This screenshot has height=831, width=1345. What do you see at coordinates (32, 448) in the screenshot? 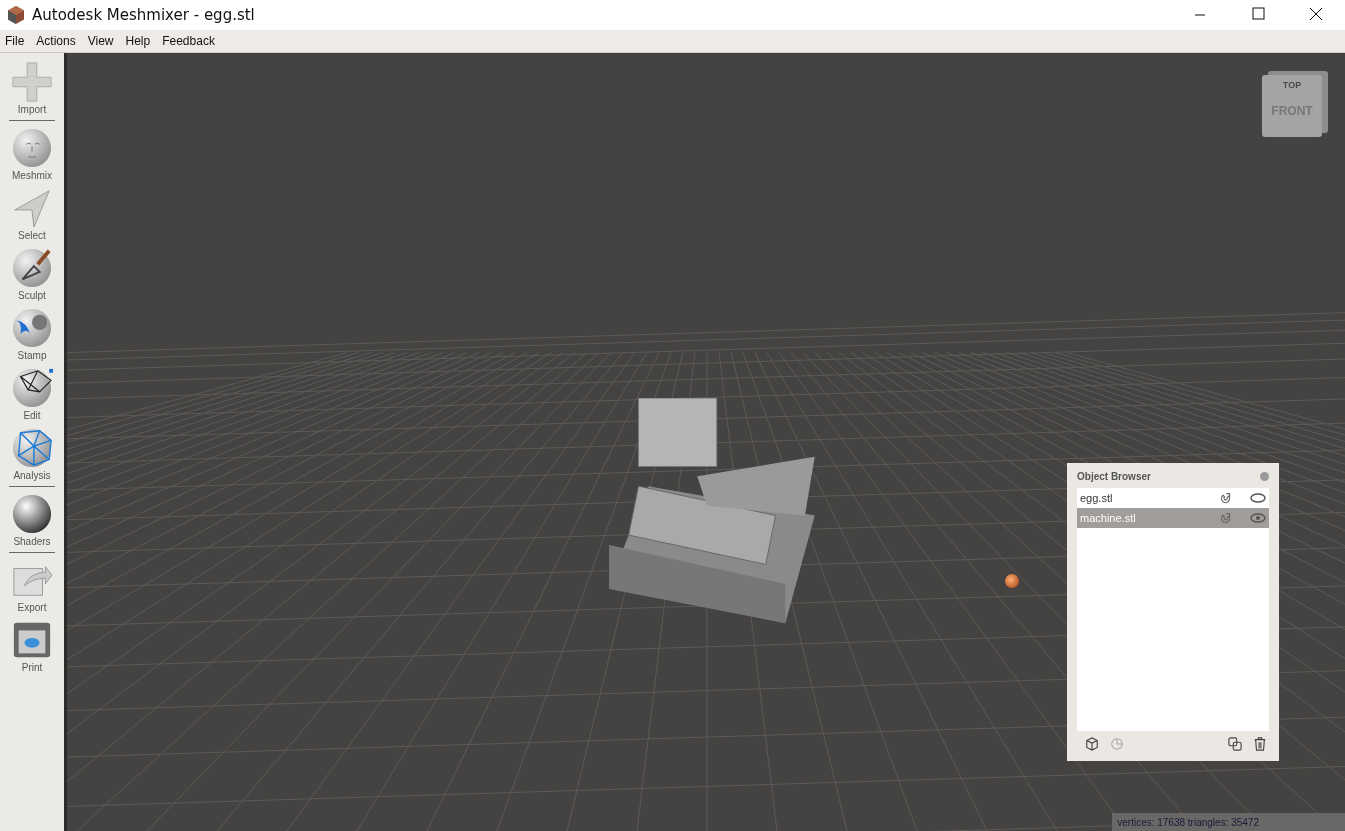
I see `analysis-icon` at bounding box center [32, 448].